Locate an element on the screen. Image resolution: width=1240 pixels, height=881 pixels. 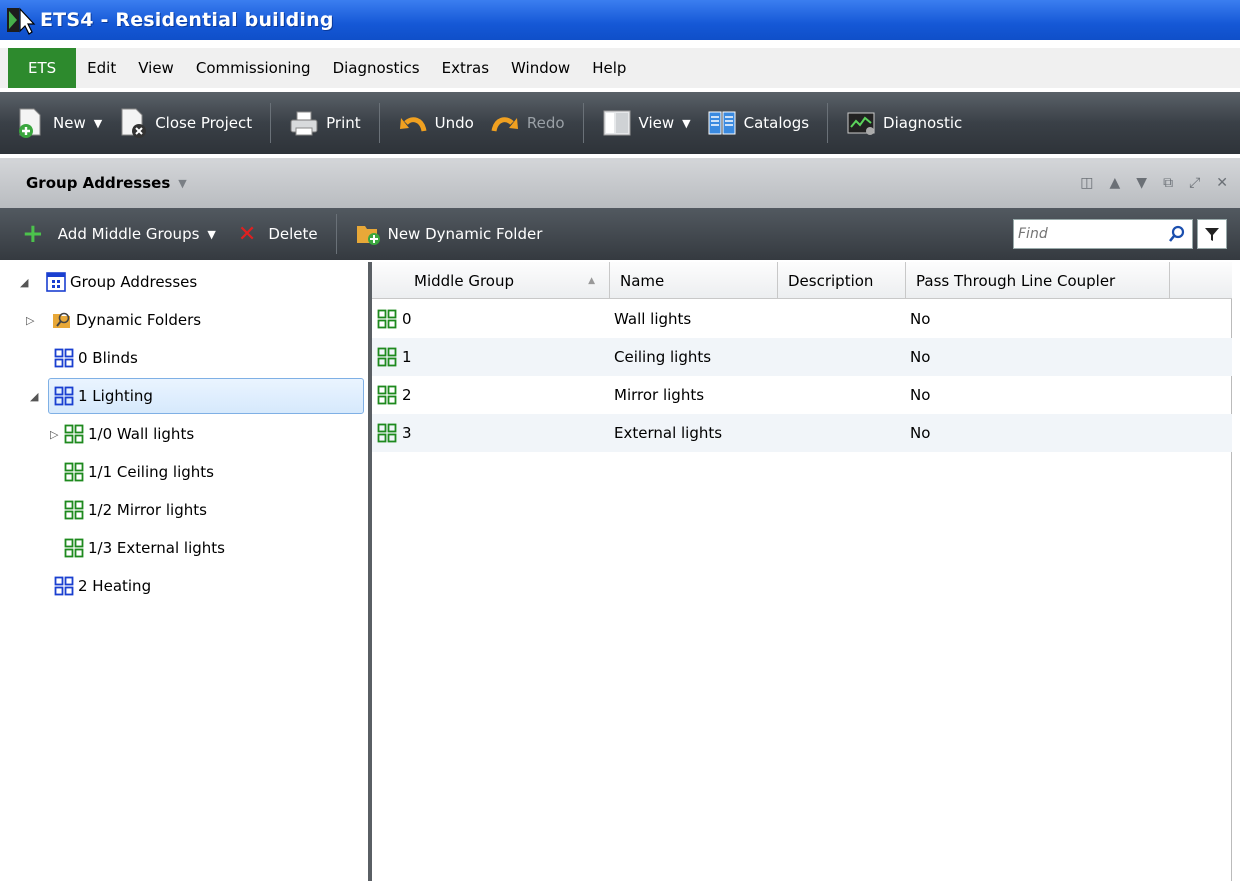
redo-icon is located at coordinates (505, 123).